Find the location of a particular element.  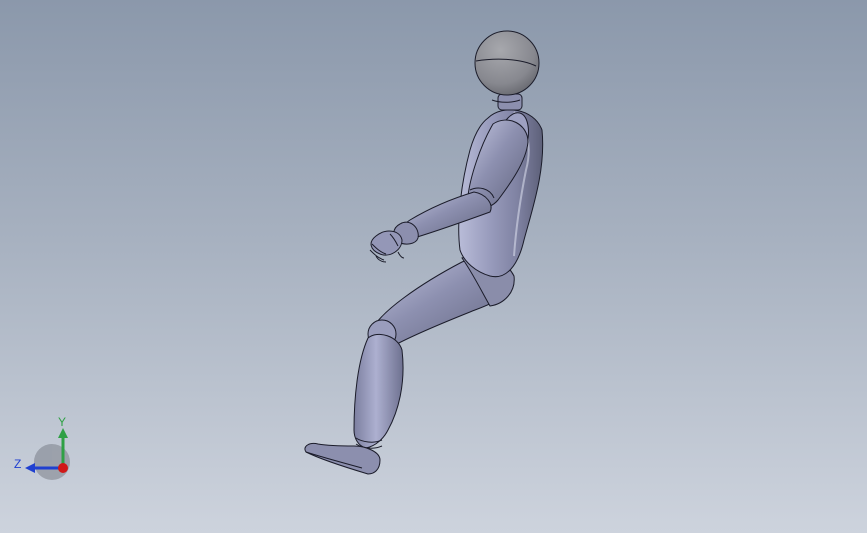

hand is located at coordinates (394, 242).